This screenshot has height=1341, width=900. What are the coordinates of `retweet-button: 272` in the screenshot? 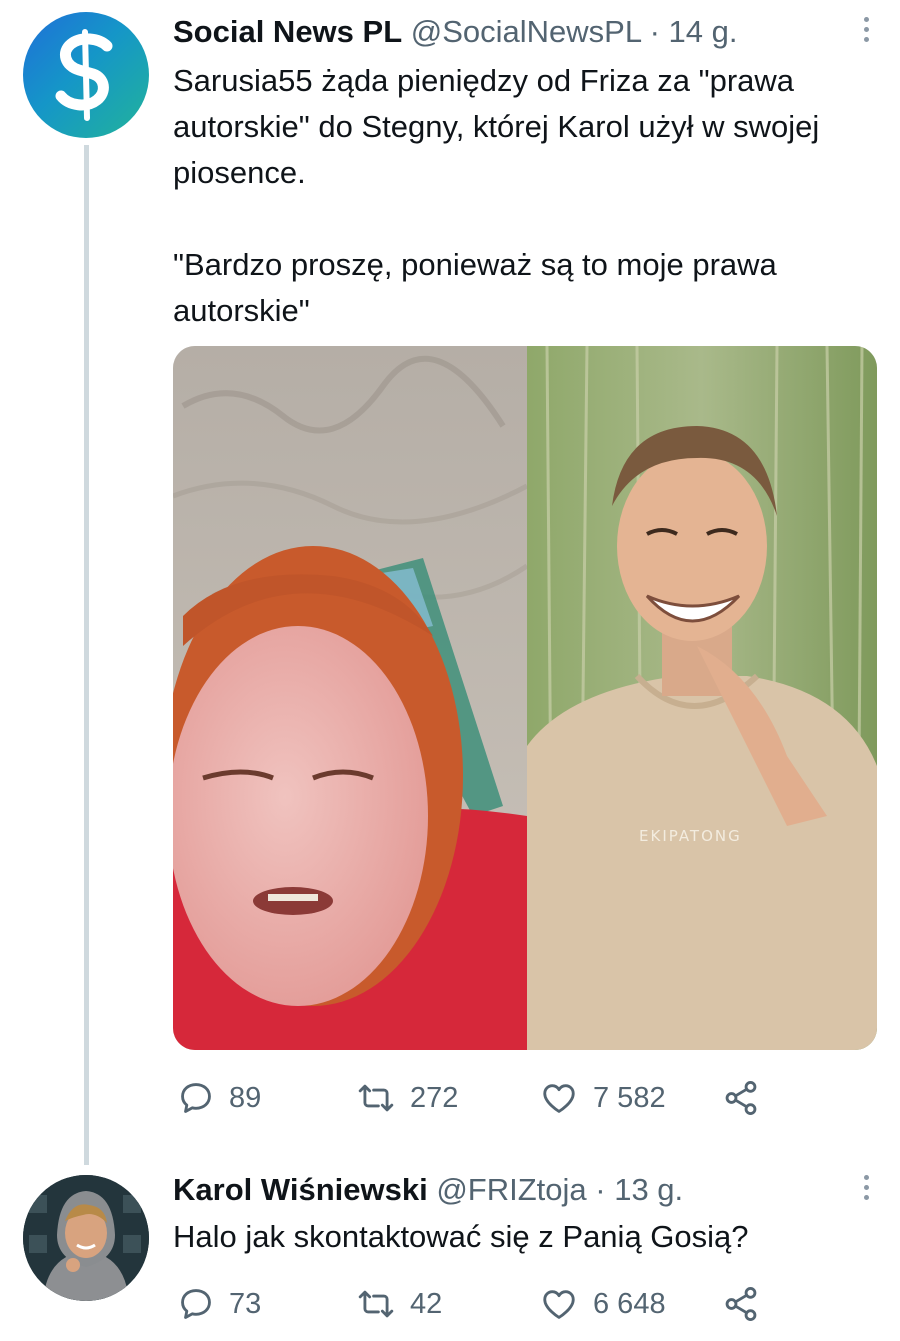 It's located at (407, 1098).